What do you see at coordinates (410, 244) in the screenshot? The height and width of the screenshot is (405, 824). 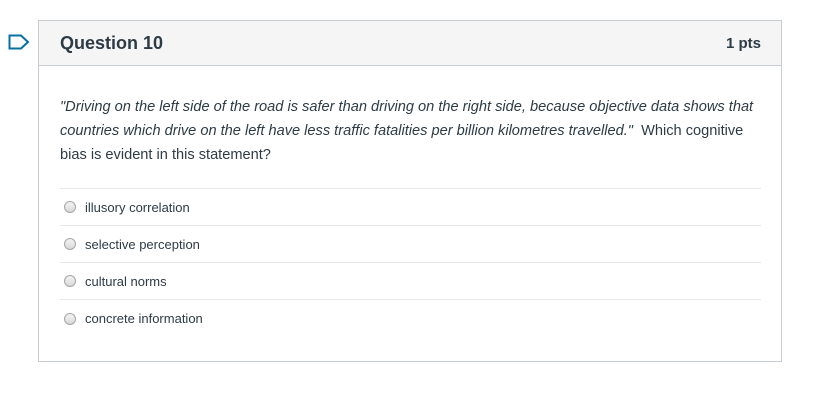 I see `answer-option: selective perception` at bounding box center [410, 244].